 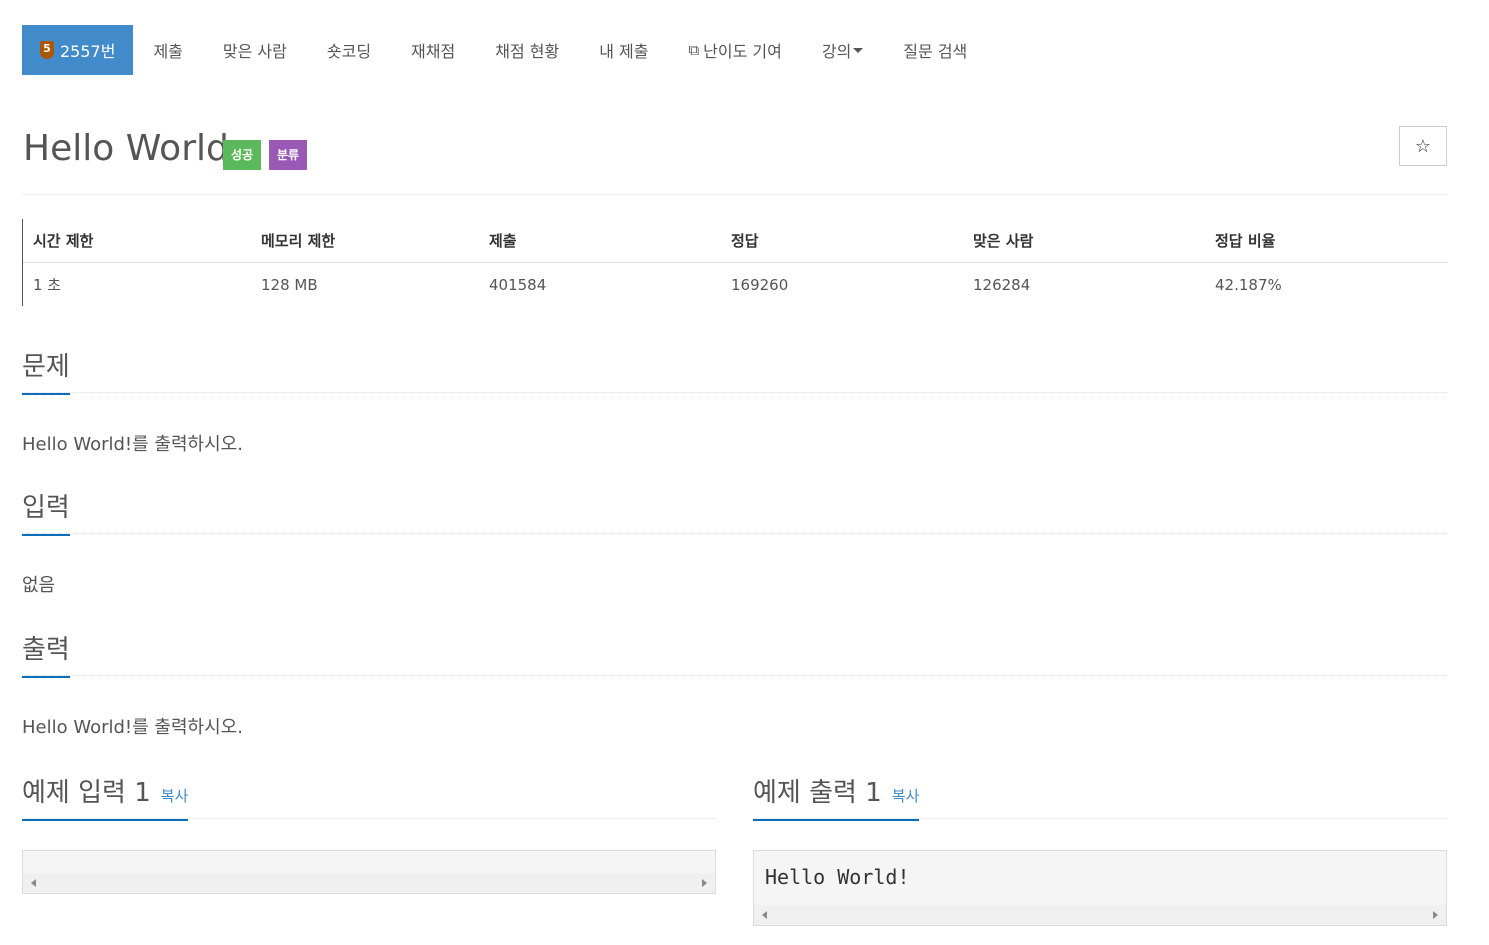 What do you see at coordinates (298, 241) in the screenshot?
I see `header-memory-limit: 메모리 제한` at bounding box center [298, 241].